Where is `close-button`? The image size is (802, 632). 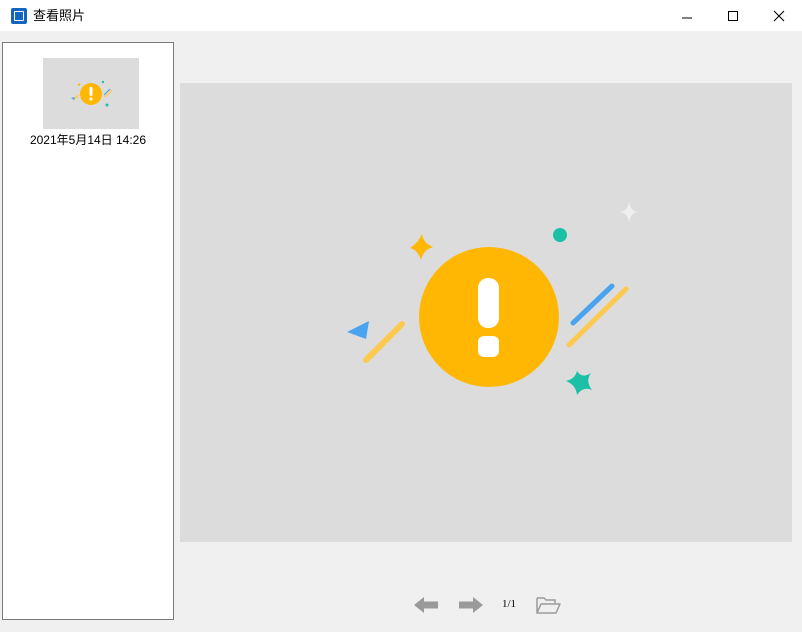 close-button is located at coordinates (779, 15).